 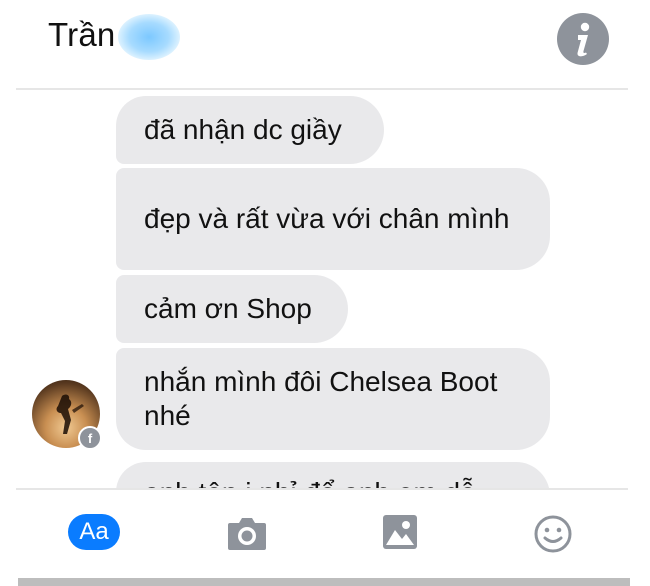 What do you see at coordinates (247, 533) in the screenshot?
I see `camera-icon` at bounding box center [247, 533].